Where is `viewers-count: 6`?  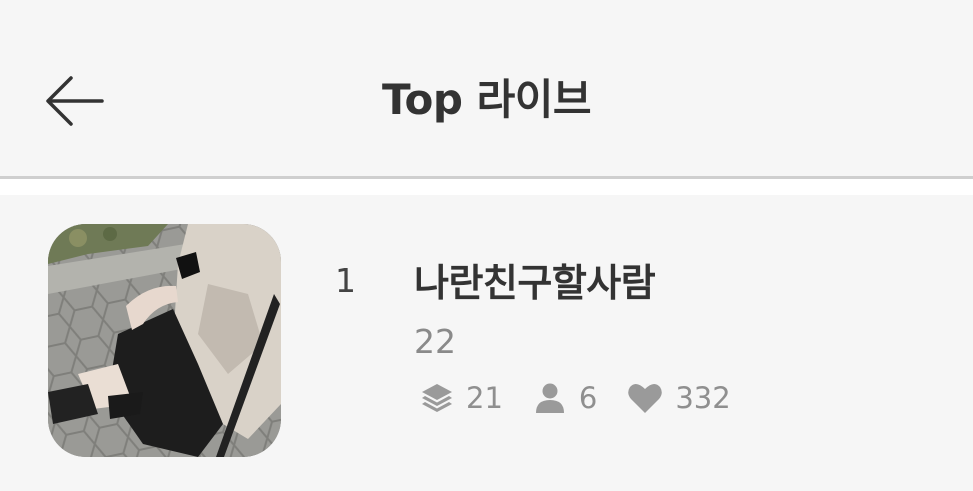
viewers-count: 6 is located at coordinates (588, 398).